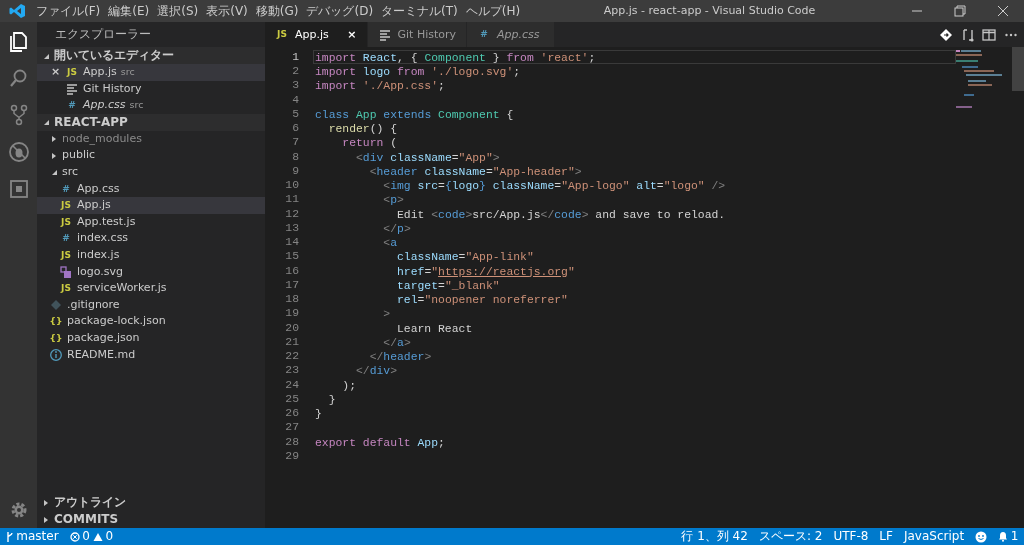  I want to click on menu-item: ターミナル(T), so click(419, 11).